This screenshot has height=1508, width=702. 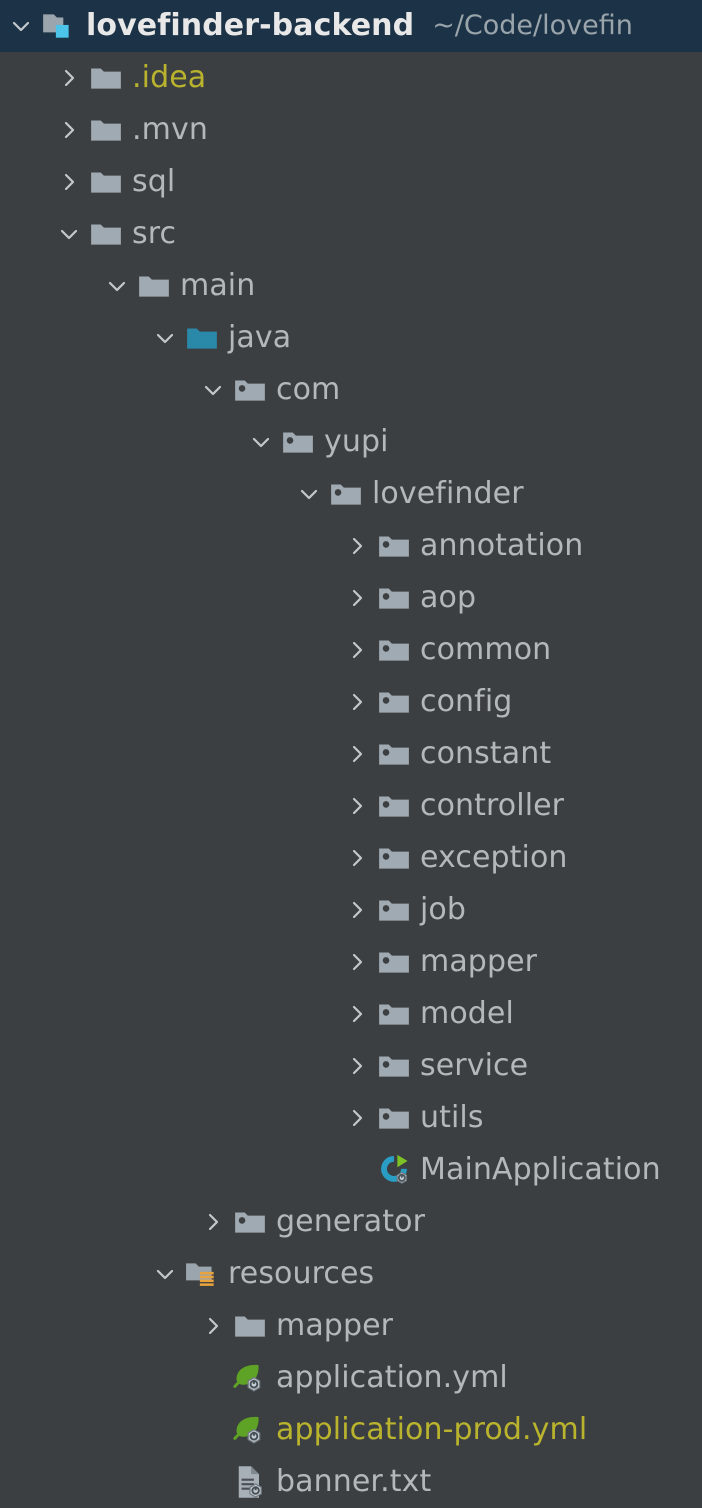 I want to click on tree-row-project-root: lovefinder-backend ~/Code/lovefin, so click(x=351, y=26).